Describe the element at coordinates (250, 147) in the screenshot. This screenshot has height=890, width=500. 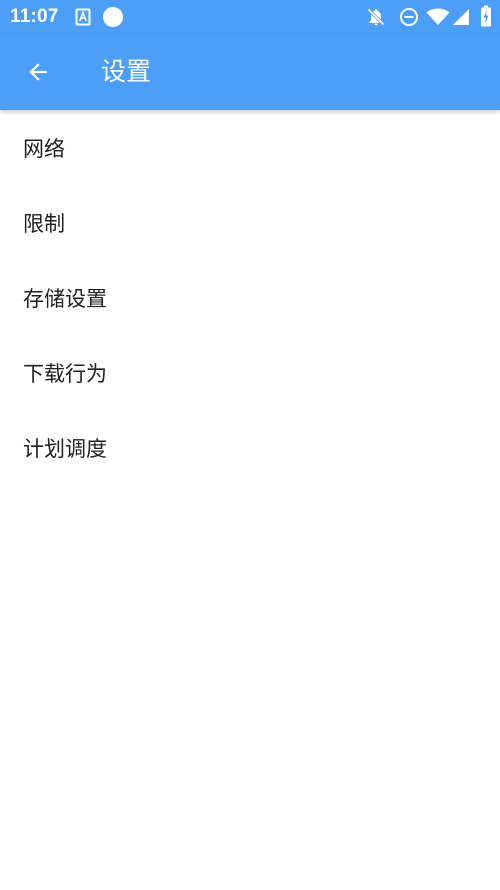
I see `settings-item-network: 网络` at that location.